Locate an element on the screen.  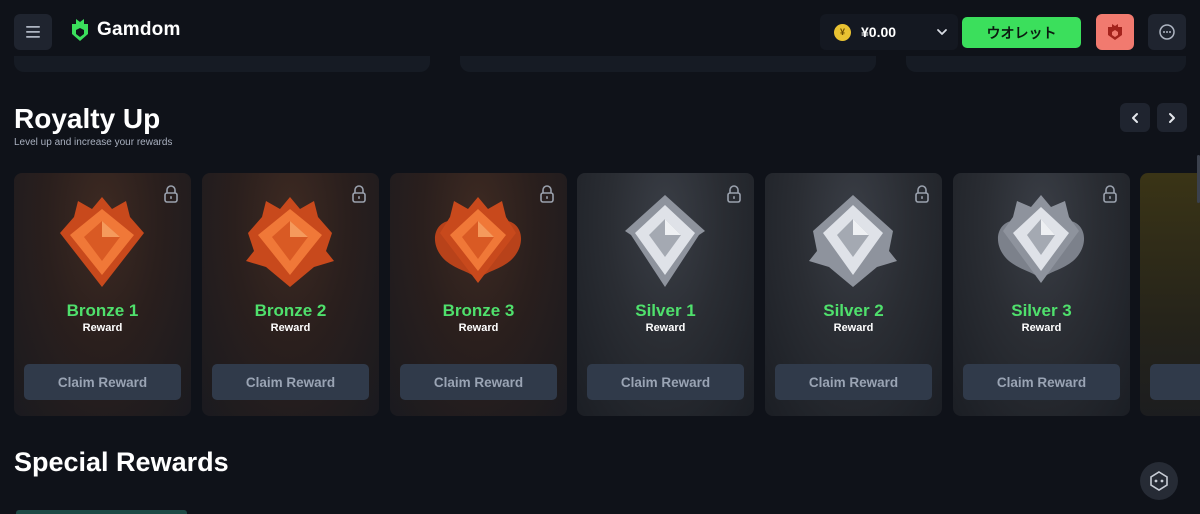
chevron-left-icon is located at coordinates (1135, 117).